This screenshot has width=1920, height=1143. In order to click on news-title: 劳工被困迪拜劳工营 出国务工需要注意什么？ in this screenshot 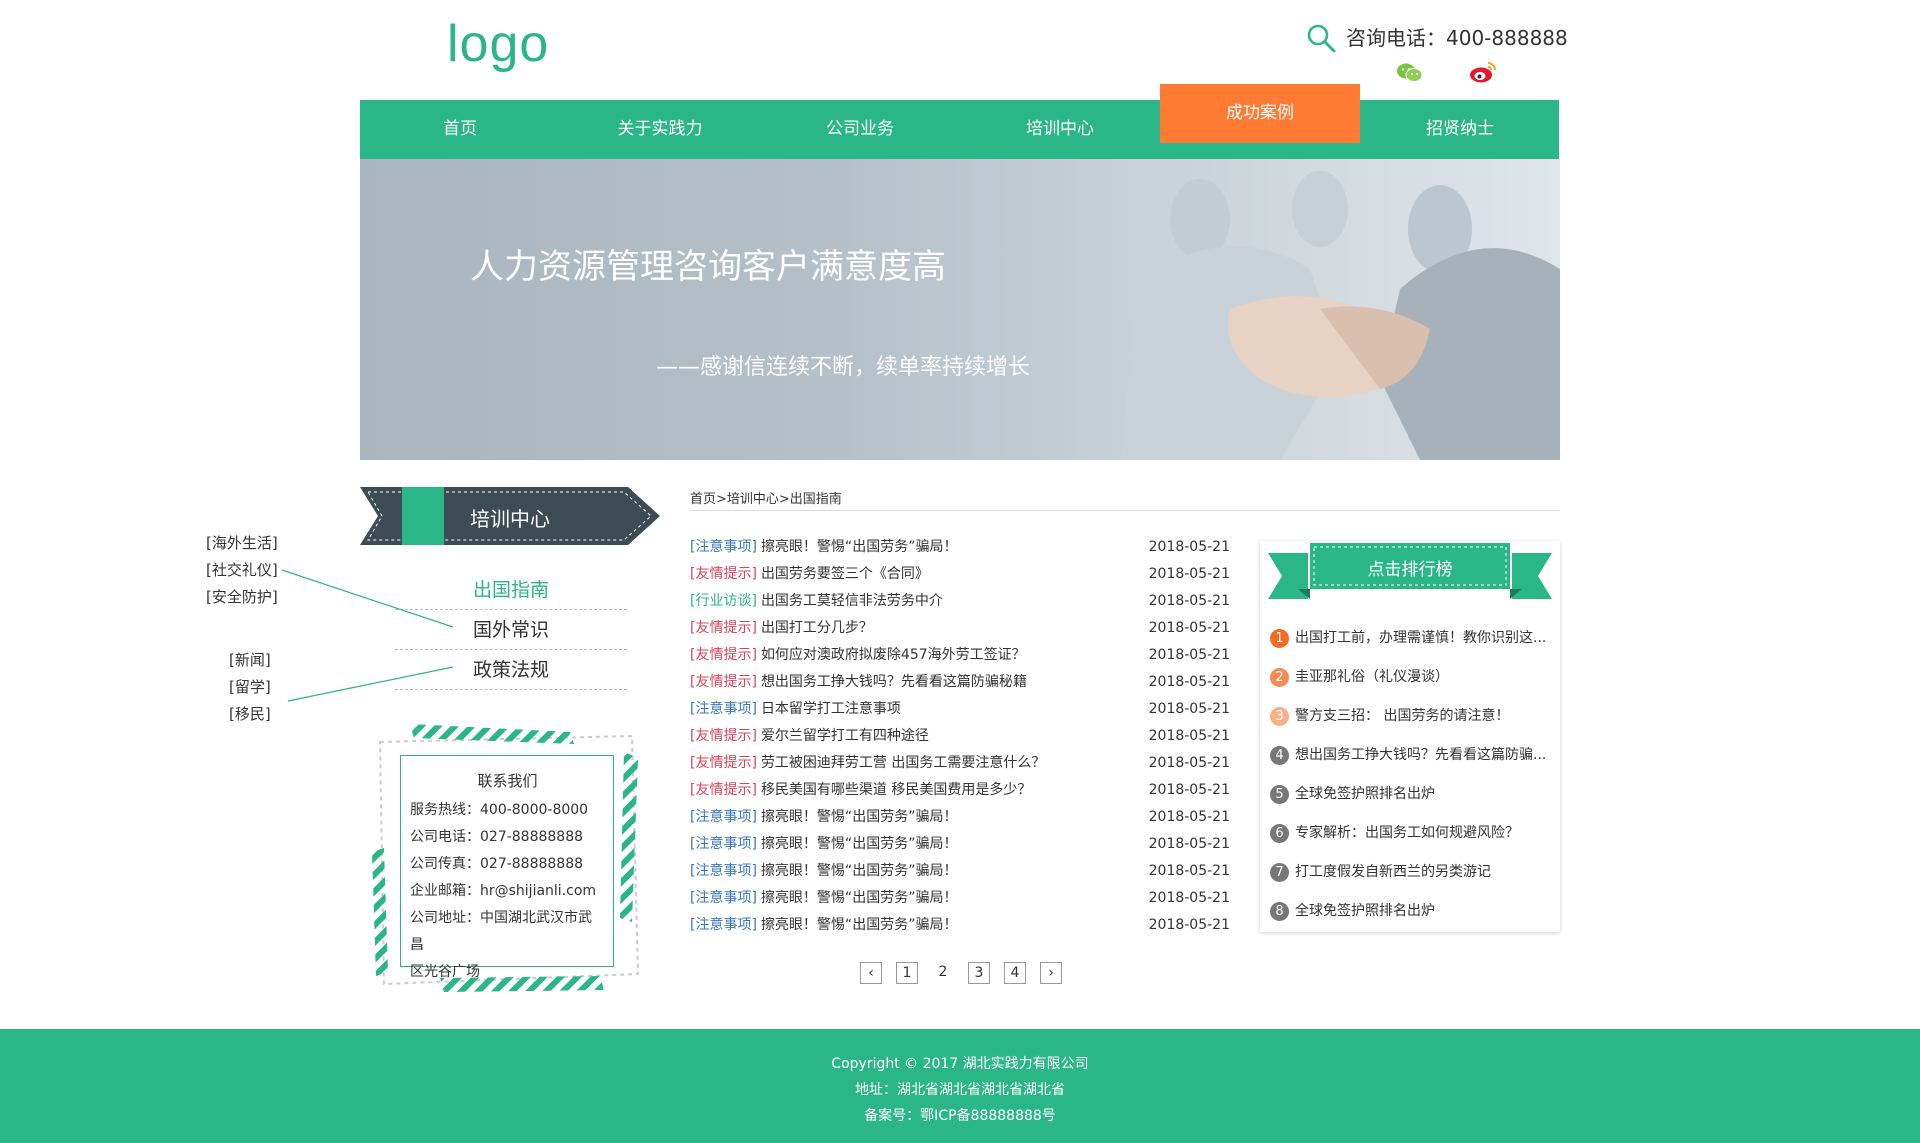, I will do `click(903, 763)`.